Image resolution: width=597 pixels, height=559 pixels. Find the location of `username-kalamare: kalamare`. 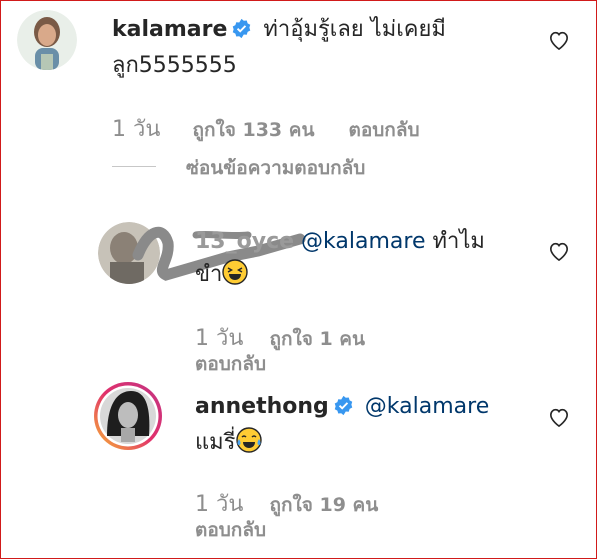

username-kalamare: kalamare is located at coordinates (169, 29).